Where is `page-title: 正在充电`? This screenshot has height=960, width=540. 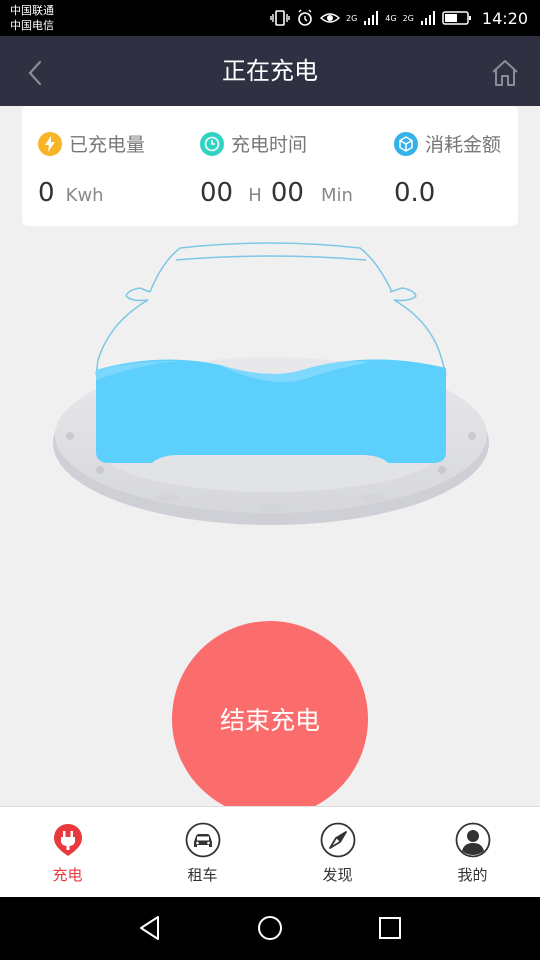 page-title: 正在充电 is located at coordinates (270, 71).